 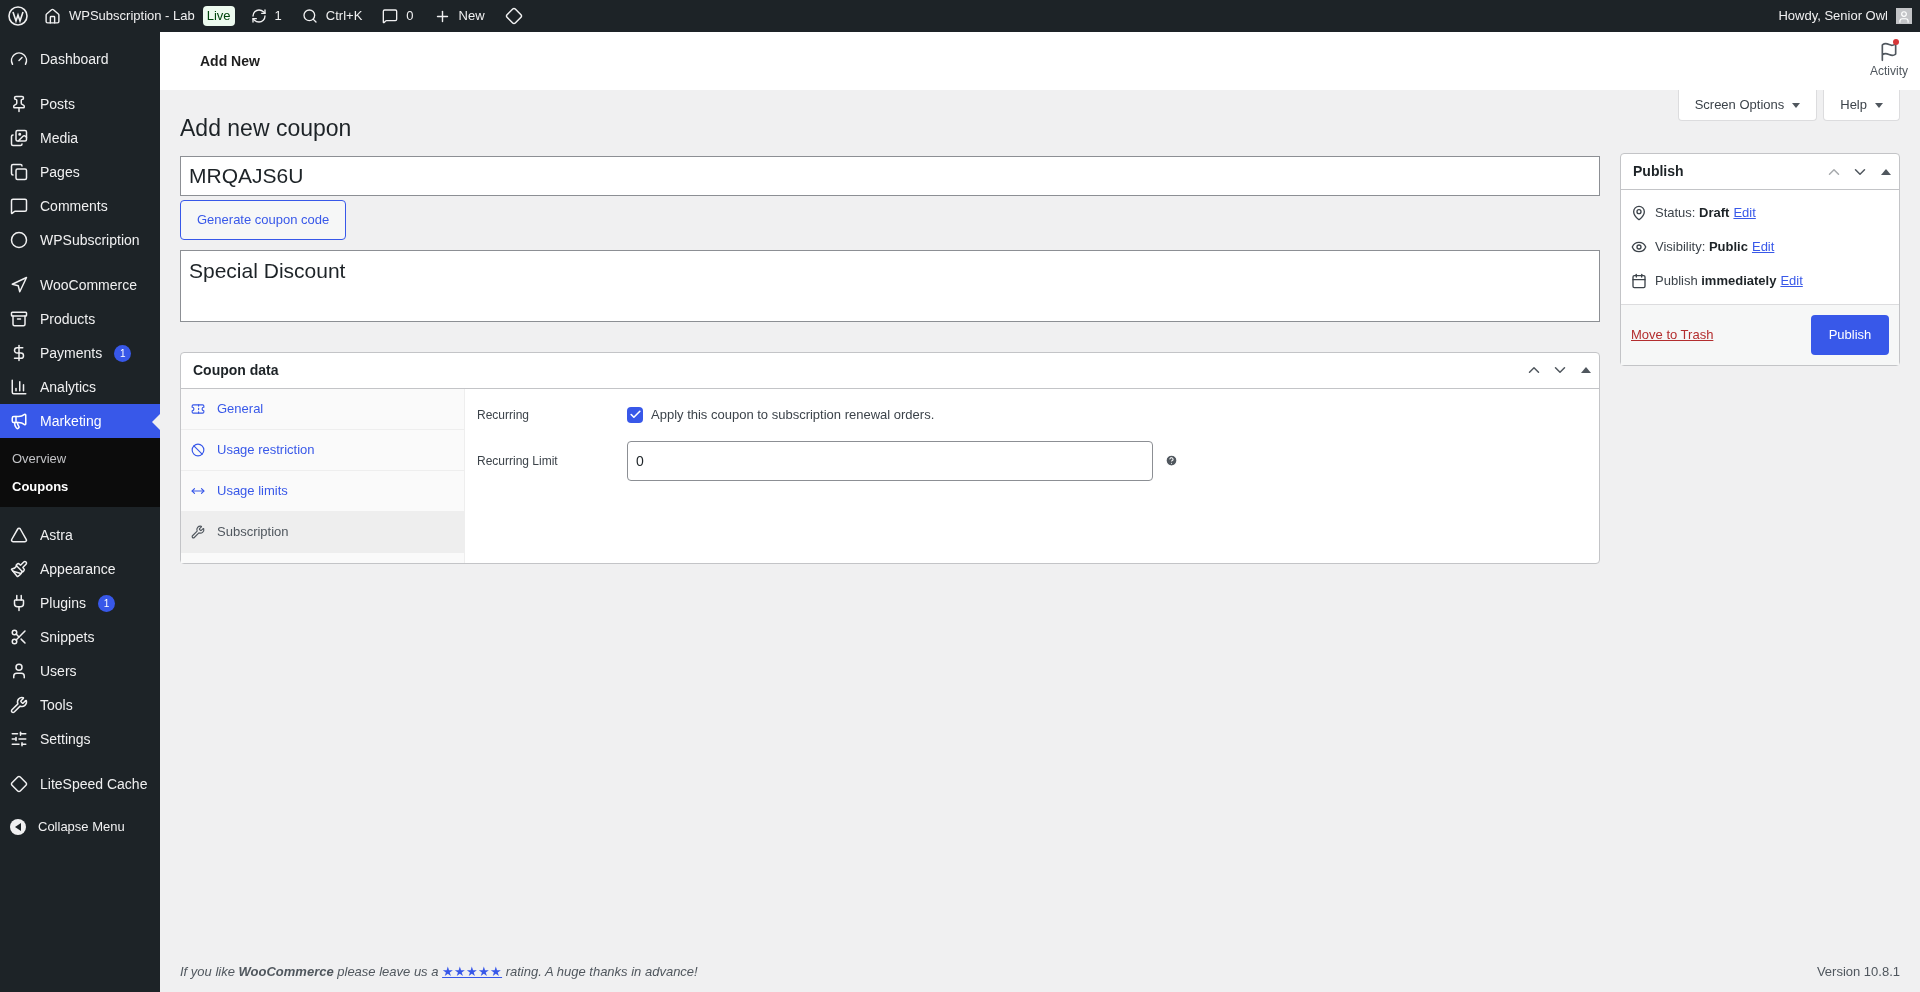 What do you see at coordinates (80, 285) in the screenshot?
I see `sidebar-item: WooCommerce` at bounding box center [80, 285].